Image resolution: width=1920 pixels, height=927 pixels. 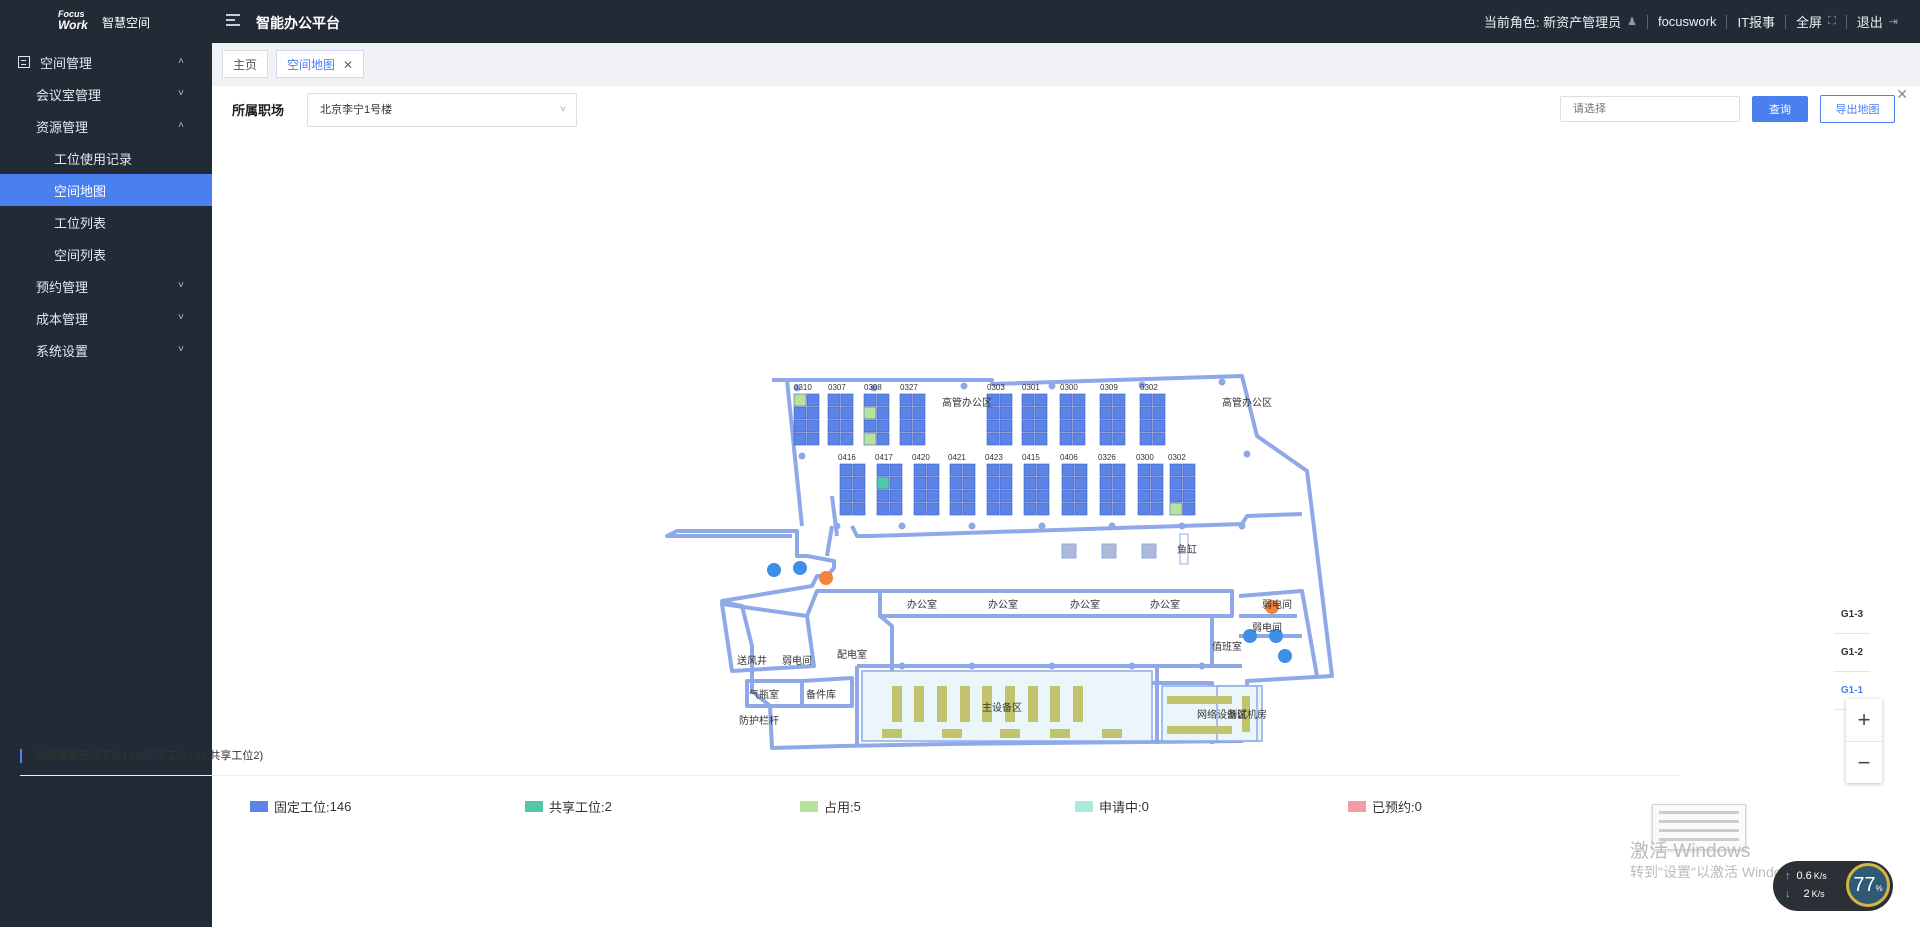 I want to click on sidebar-item-space-list: 空间列表, so click(x=106, y=254).